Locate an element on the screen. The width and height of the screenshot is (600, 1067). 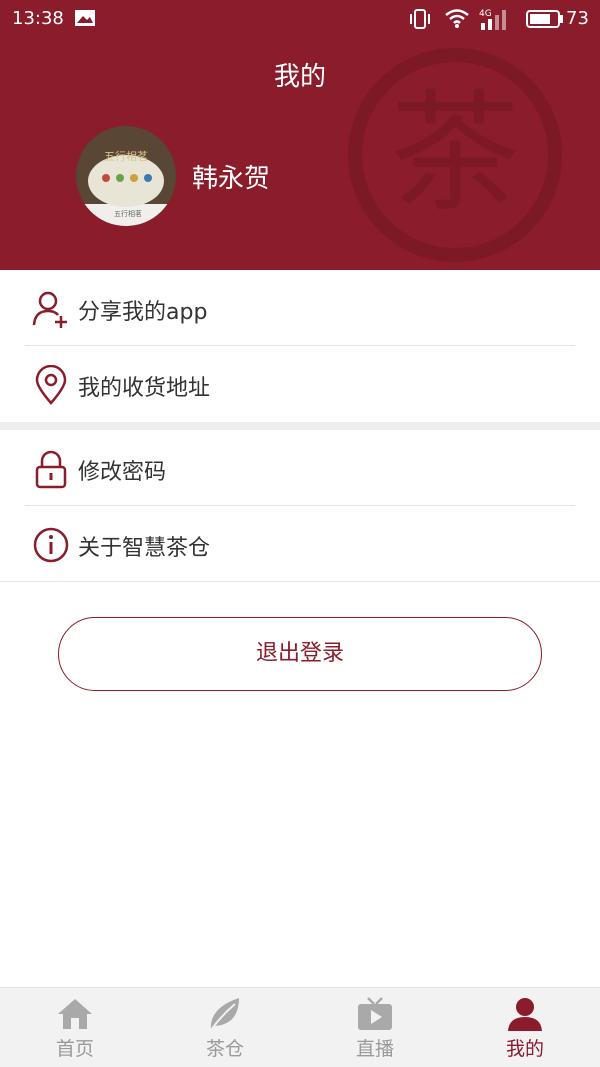
location-pin-icon is located at coordinates (51, 385).